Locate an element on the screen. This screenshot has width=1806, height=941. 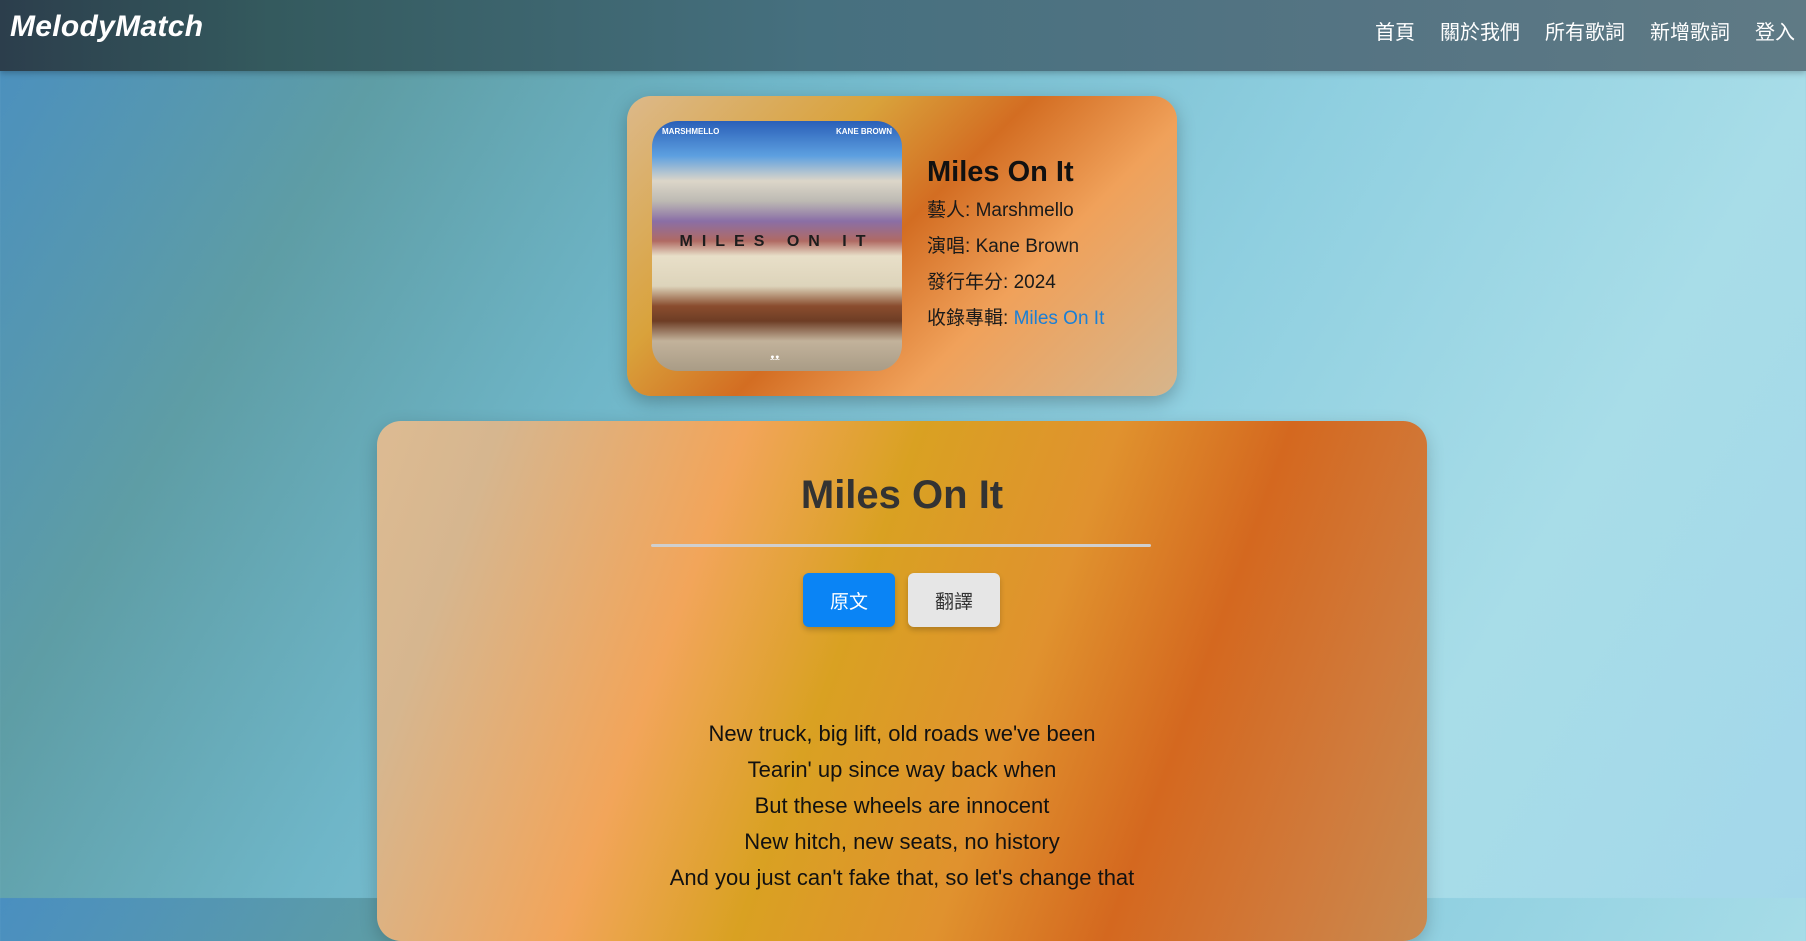
singer-line: 演唱: Kane Brown is located at coordinates (1015, 244).